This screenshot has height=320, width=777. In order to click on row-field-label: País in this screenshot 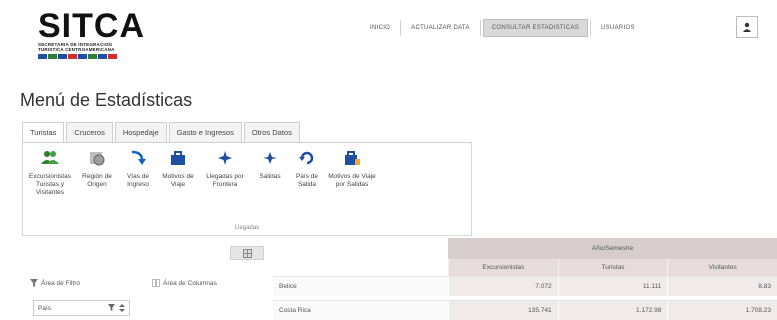, I will do `click(45, 308)`.